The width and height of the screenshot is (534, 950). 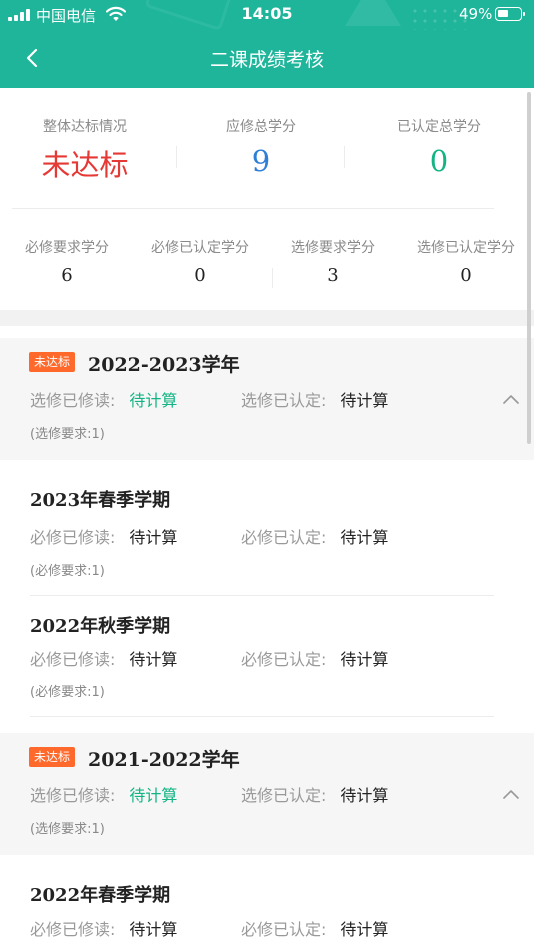 I want to click on scrollbar, so click(x=529, y=268).